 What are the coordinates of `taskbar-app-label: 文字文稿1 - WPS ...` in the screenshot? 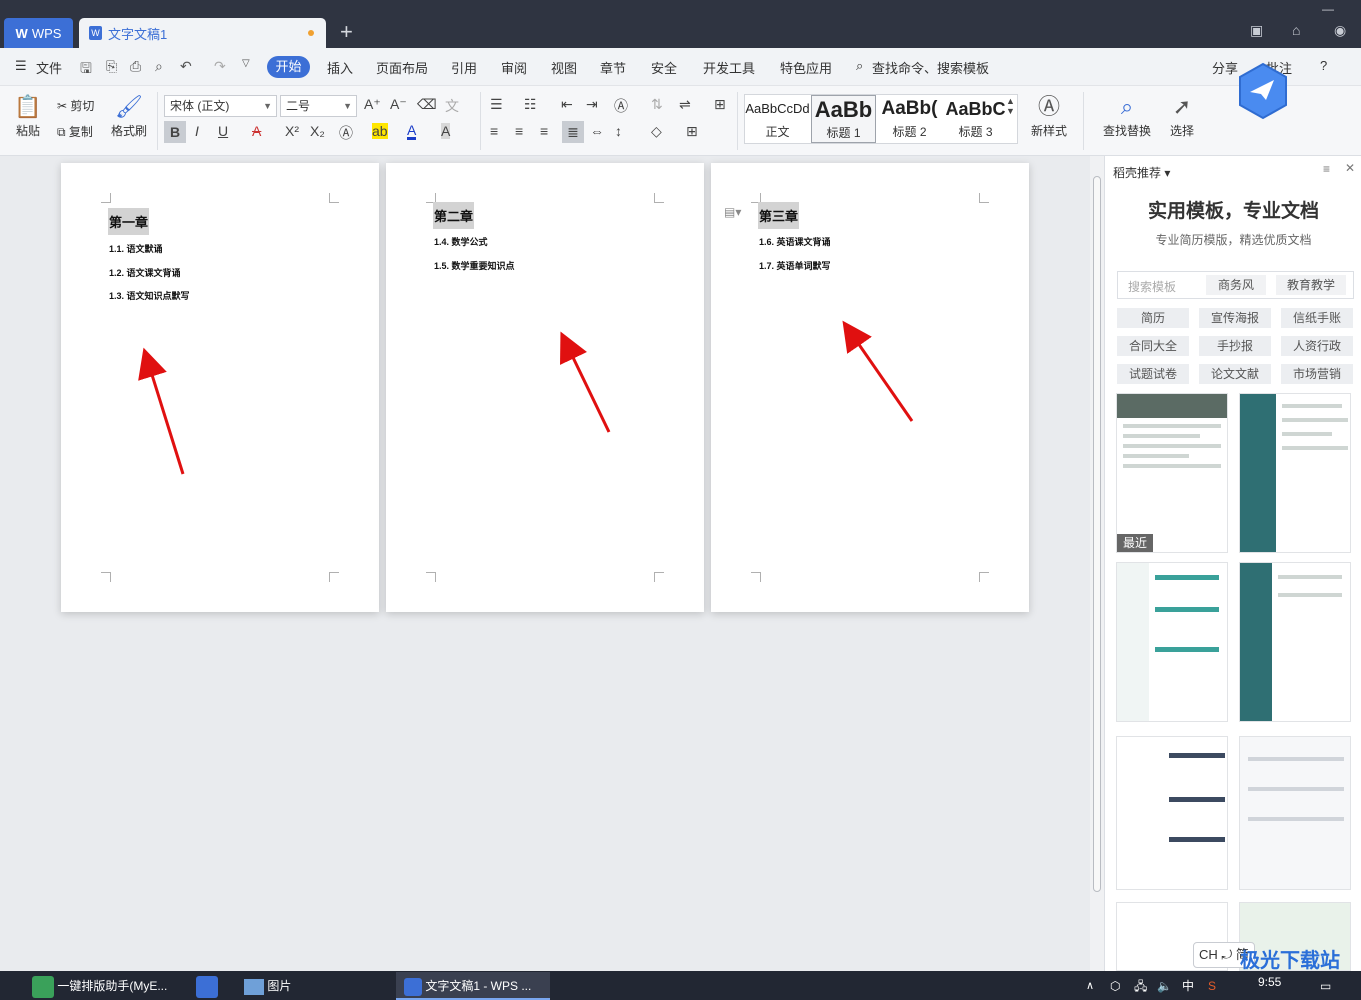 It's located at (478, 986).